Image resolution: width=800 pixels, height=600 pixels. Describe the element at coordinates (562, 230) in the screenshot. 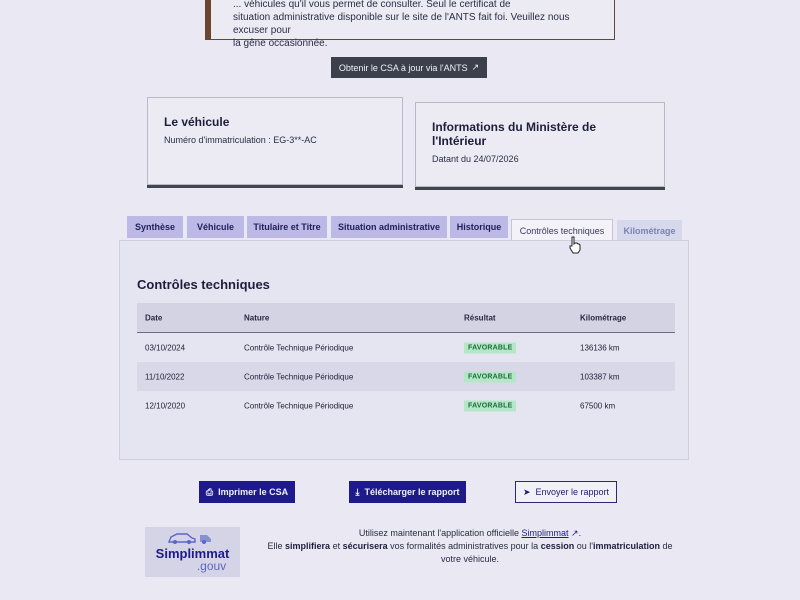

I see `tab-controles: Contrôles techniques` at that location.